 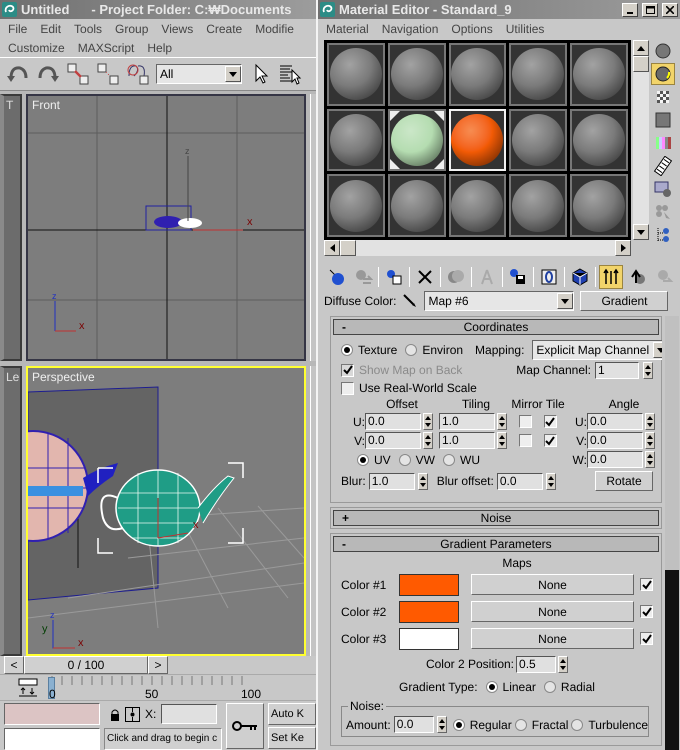 What do you see at coordinates (650, 9) in the screenshot?
I see `maximize-button` at bounding box center [650, 9].